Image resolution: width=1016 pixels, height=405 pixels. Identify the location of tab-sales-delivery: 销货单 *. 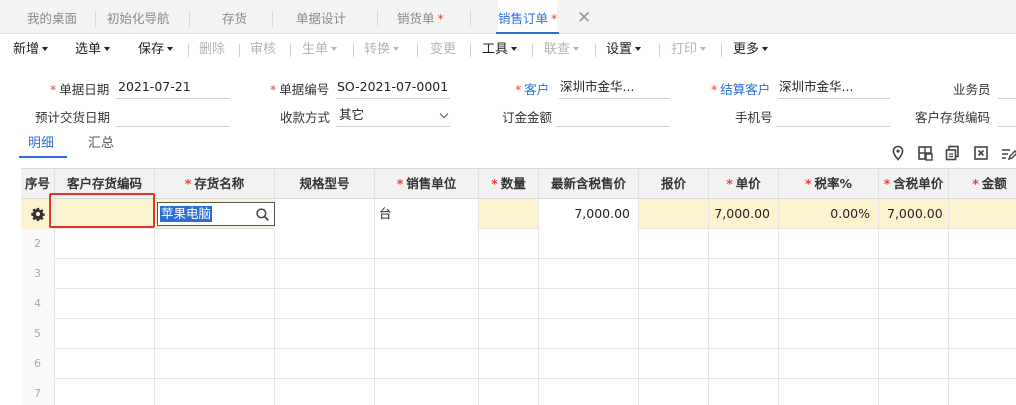
(420, 17).